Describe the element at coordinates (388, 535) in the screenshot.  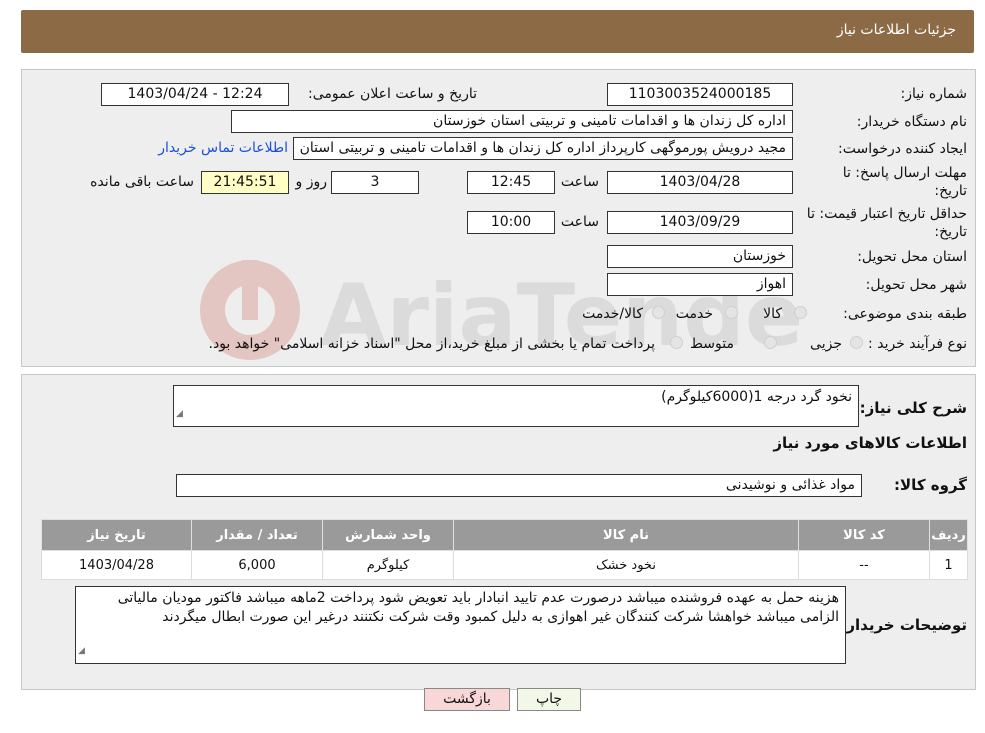
I see `col-header-unit: واحد شمارش` at that location.